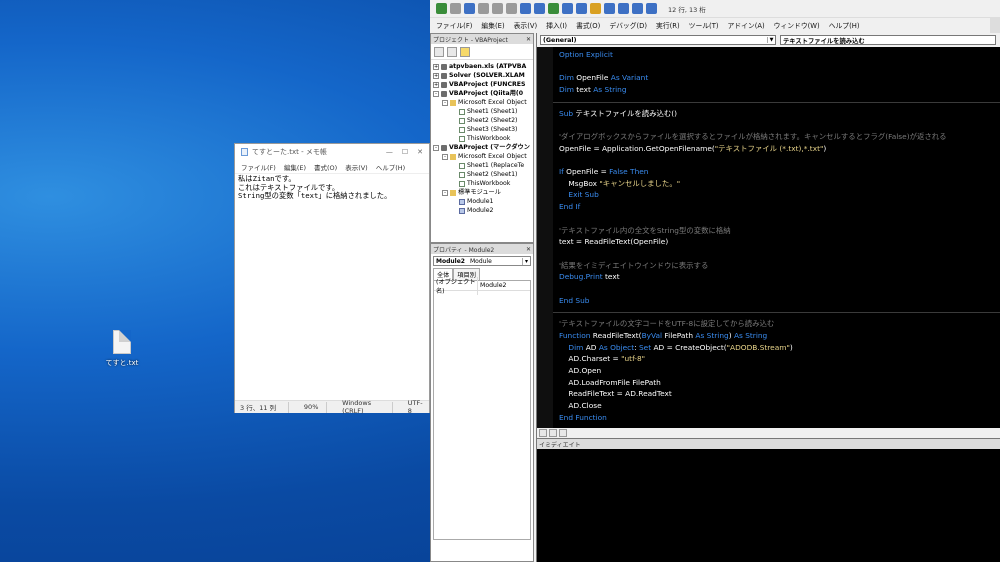 The width and height of the screenshot is (1000, 562). I want to click on property-value: Module2, so click(492, 285).